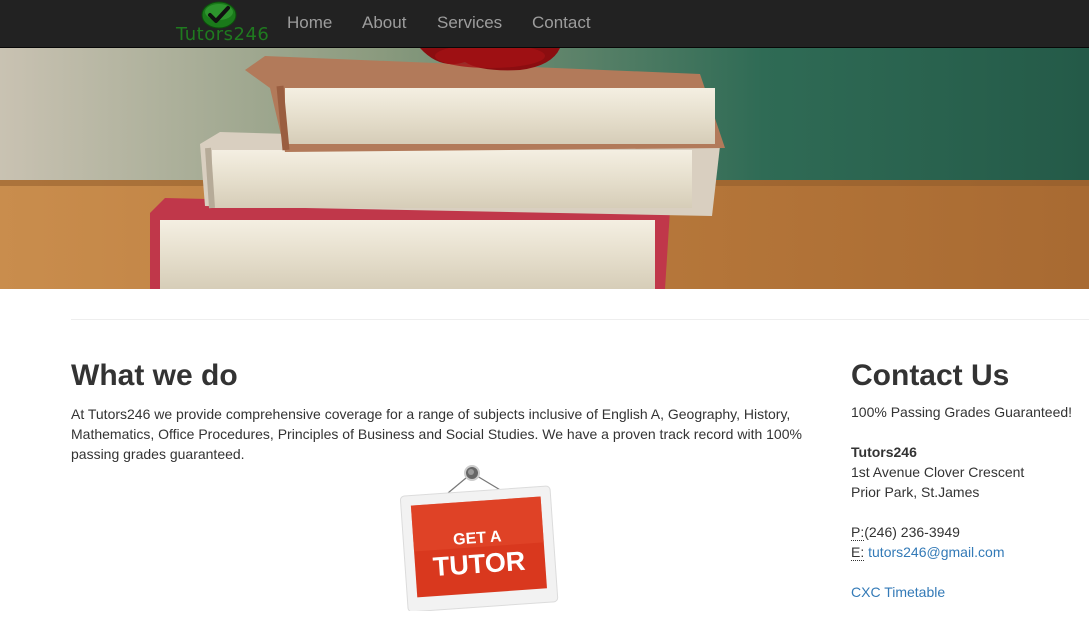 This screenshot has height=619, width=1089. I want to click on sign-line-1: GET A, so click(478, 538).